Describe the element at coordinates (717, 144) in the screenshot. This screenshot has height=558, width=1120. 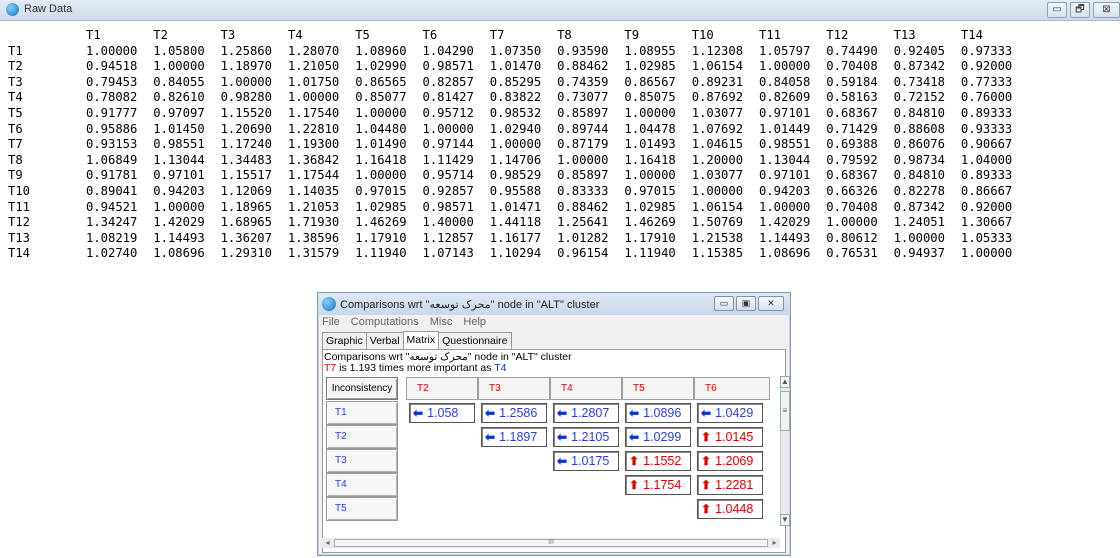
I see `raw-cell: 1.04615` at that location.